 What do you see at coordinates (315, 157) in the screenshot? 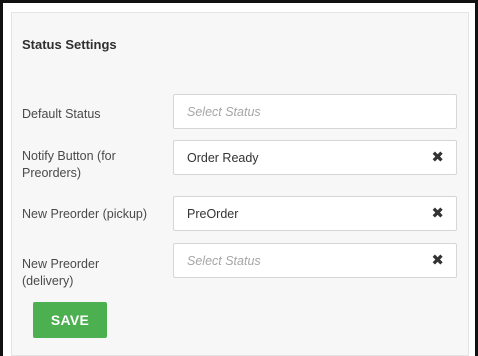
I see `notify-button-select: Order Ready ✖` at bounding box center [315, 157].